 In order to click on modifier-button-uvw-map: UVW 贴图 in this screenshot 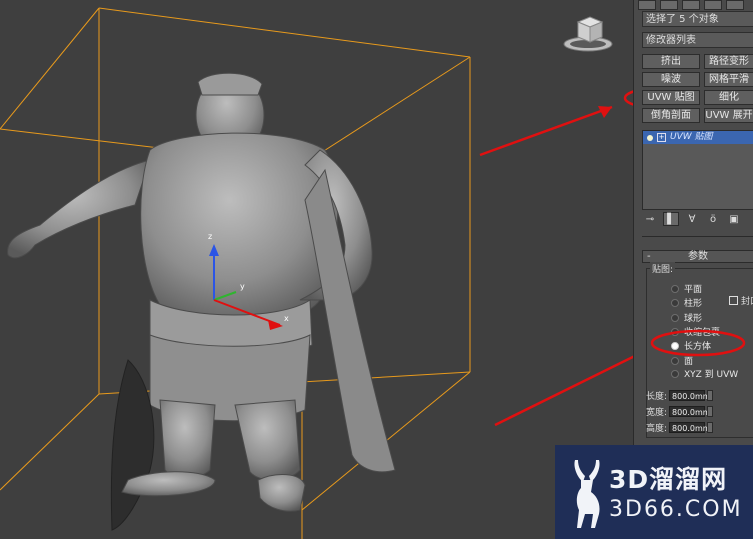, I will do `click(671, 97)`.